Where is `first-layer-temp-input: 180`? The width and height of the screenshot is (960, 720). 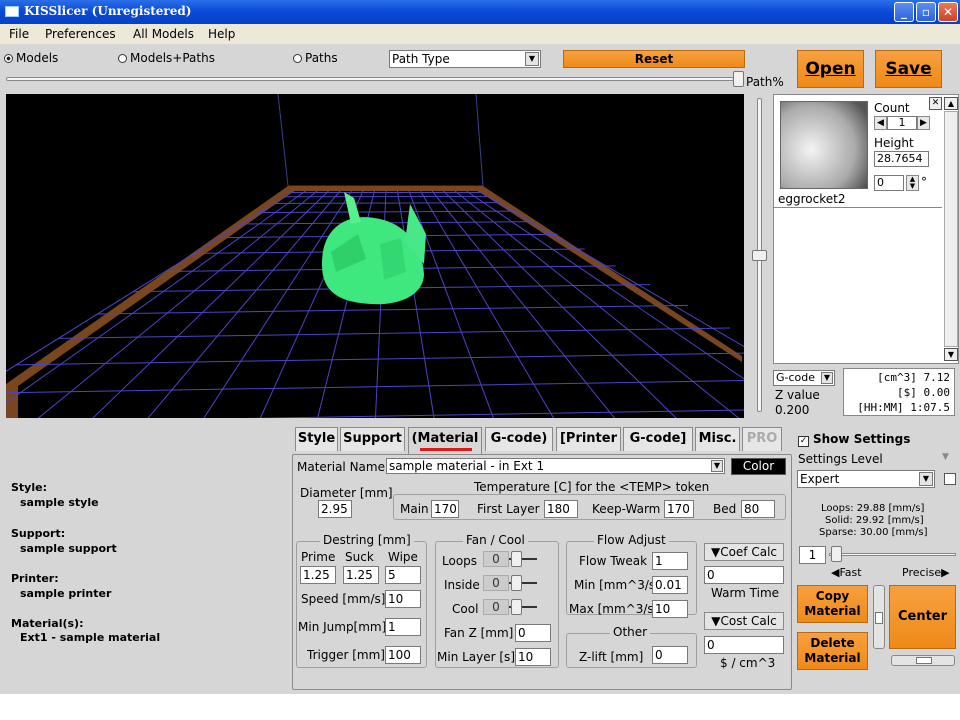
first-layer-temp-input: 180 is located at coordinates (561, 509).